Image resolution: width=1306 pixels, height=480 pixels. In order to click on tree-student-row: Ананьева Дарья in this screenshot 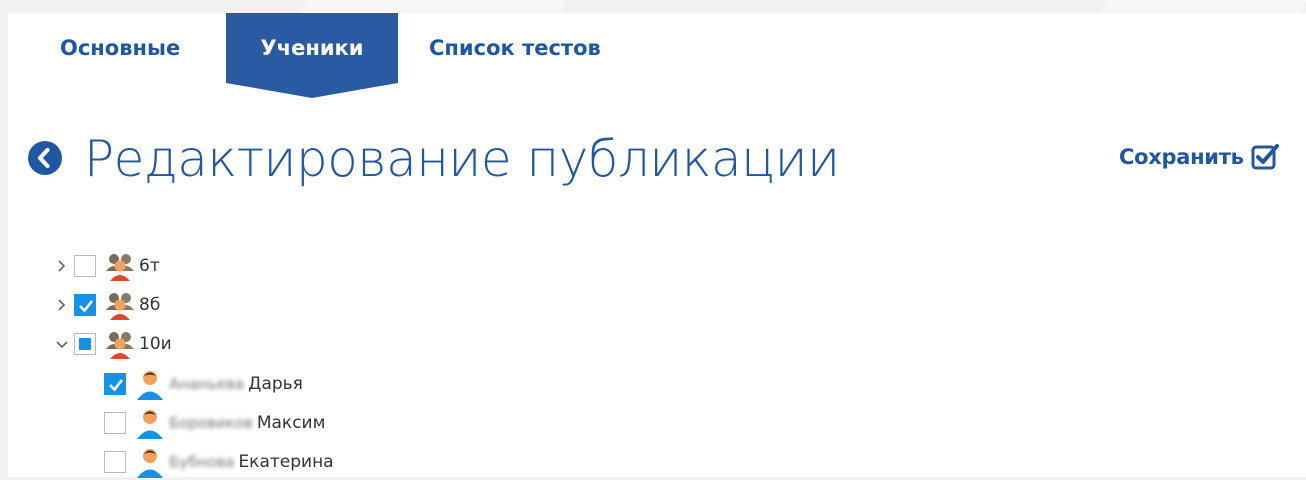, I will do `click(202, 384)`.